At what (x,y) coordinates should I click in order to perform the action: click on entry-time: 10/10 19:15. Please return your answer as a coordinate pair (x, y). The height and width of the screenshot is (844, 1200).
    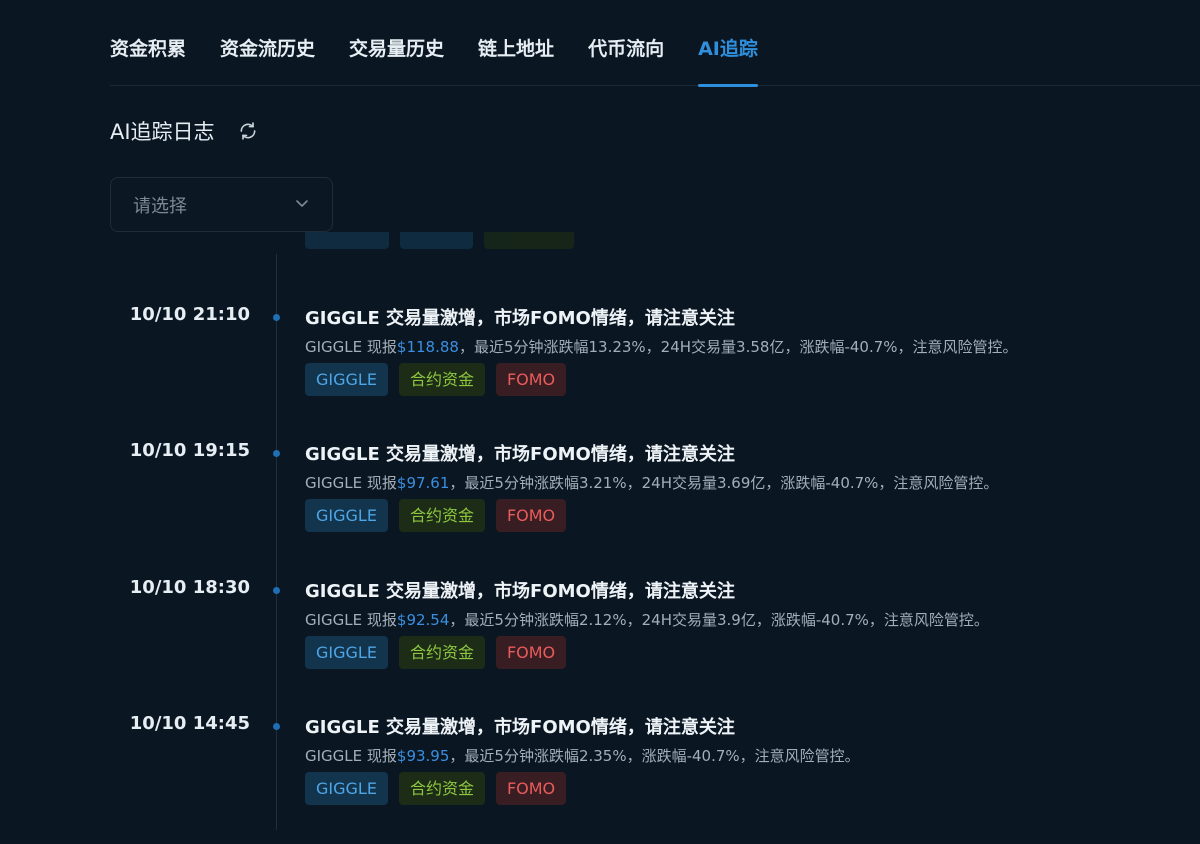
    Looking at the image, I should click on (189, 450).